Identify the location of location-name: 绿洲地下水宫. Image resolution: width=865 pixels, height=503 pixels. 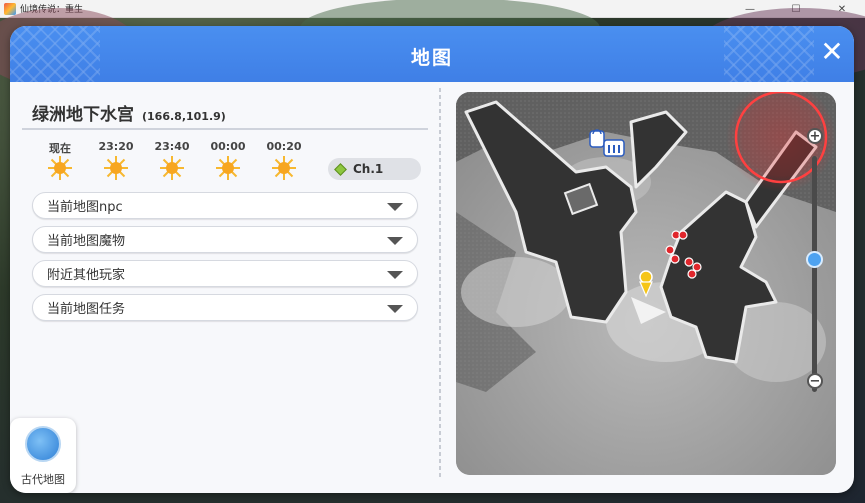
(83, 115).